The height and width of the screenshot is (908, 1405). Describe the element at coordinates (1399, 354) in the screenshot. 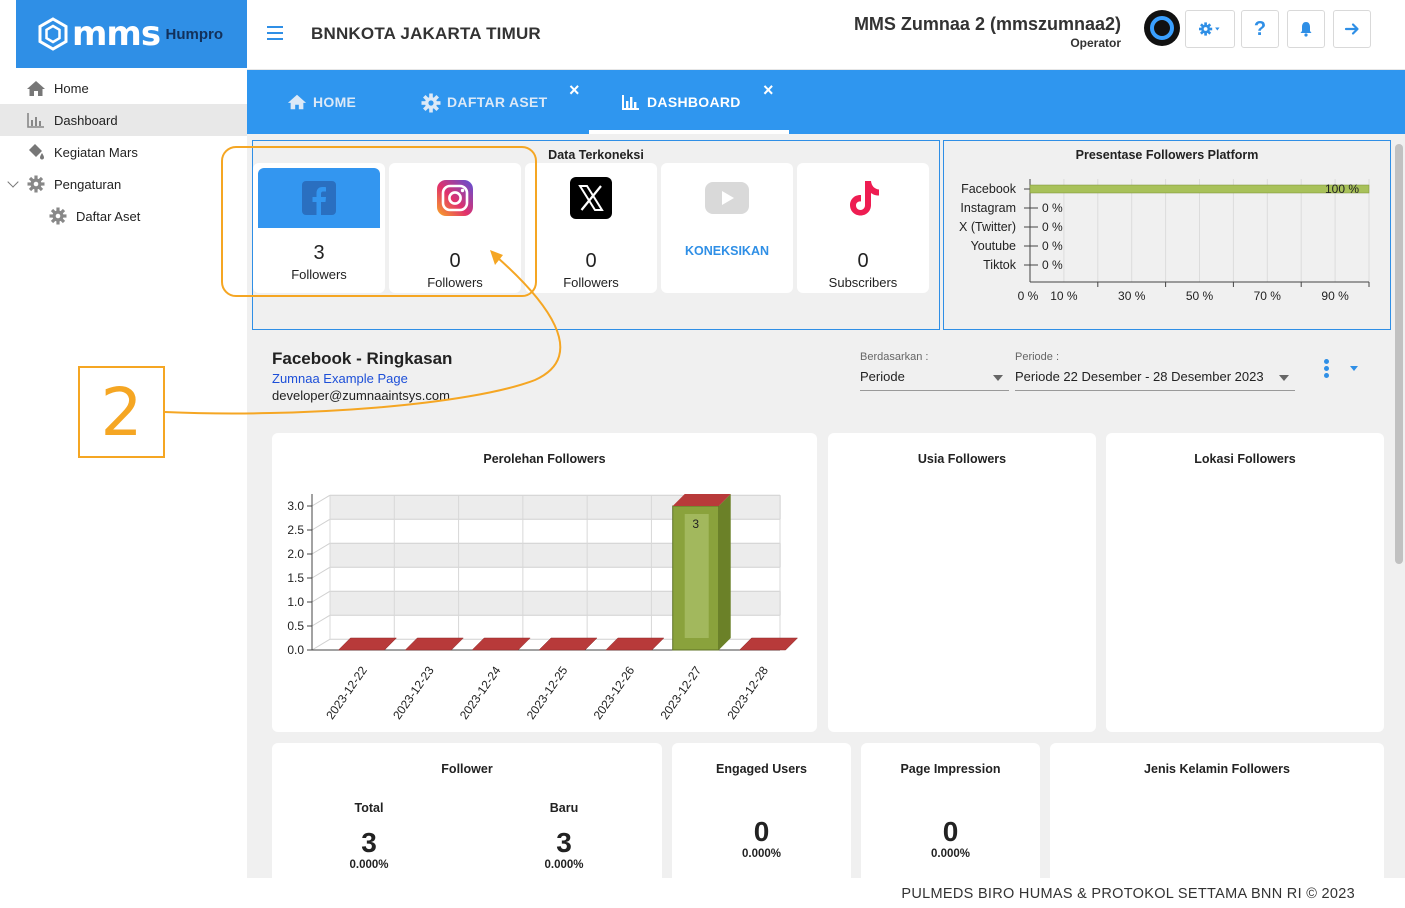

I see `scrollbar` at that location.